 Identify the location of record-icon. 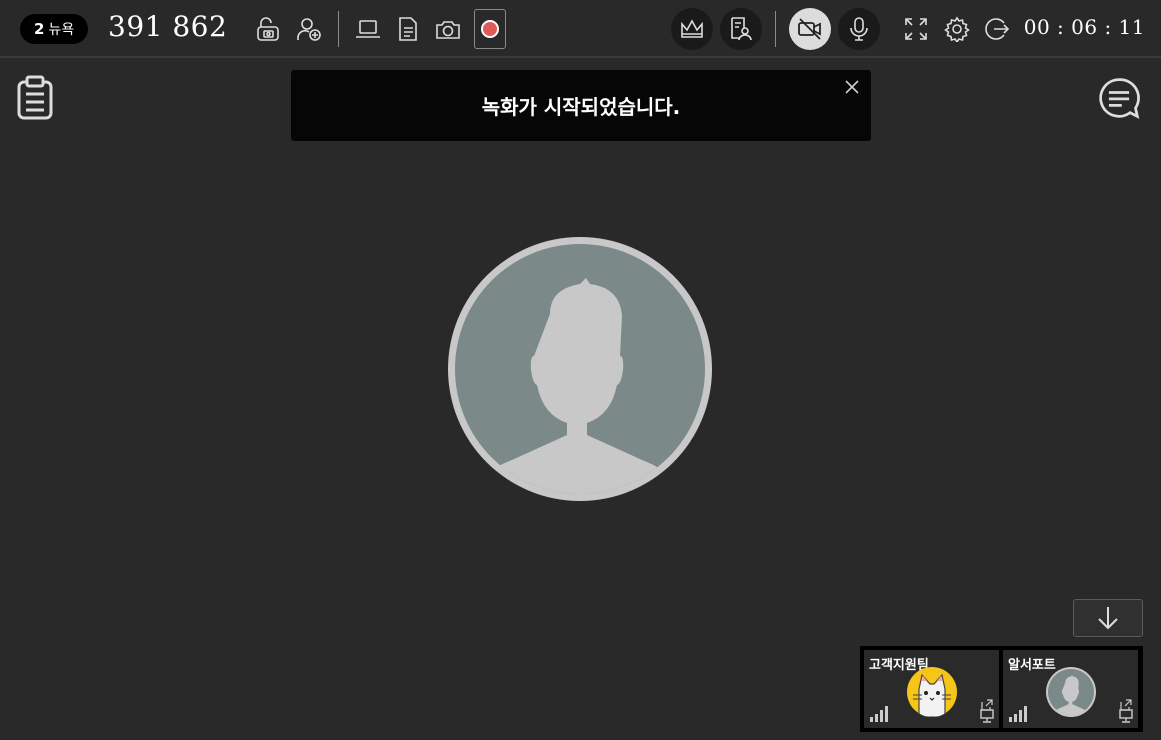
(490, 29).